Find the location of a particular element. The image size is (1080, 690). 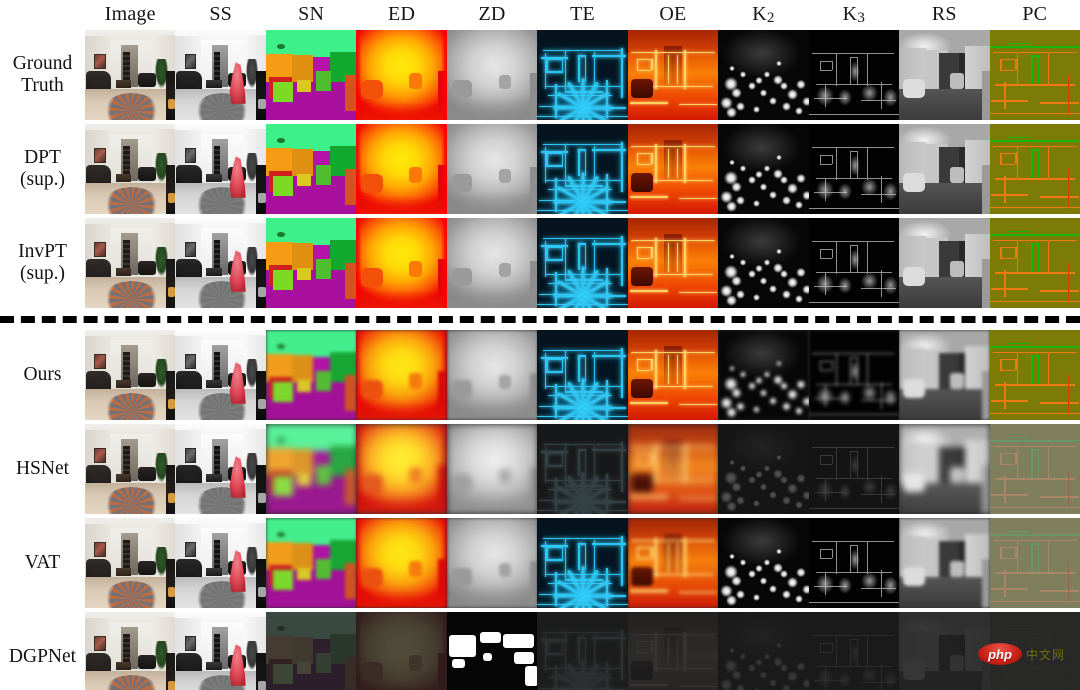

cell-invpt-ss is located at coordinates (221, 263).